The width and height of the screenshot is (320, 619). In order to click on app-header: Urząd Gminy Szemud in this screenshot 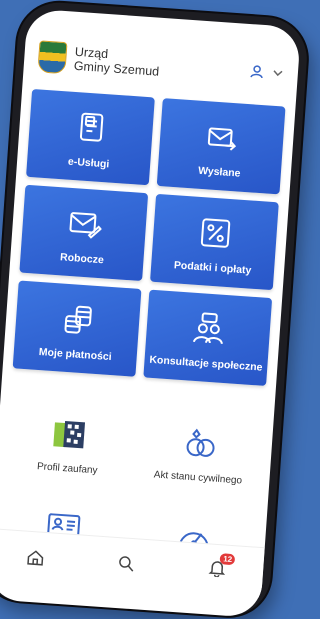, I will do `click(161, 64)`.